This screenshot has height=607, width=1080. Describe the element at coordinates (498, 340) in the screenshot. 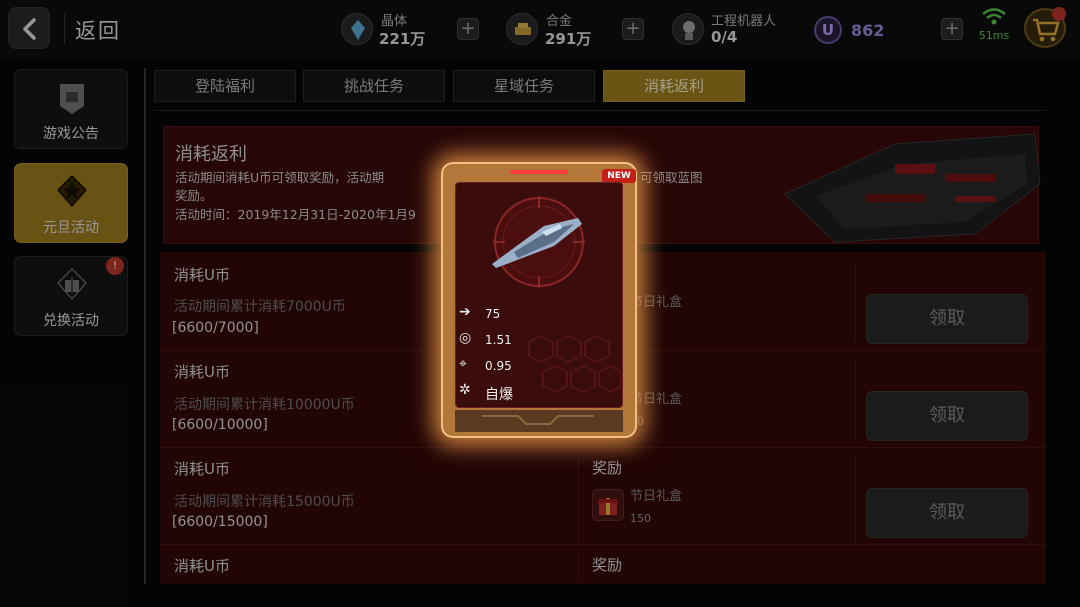

I see `stat-radar-value: 1.51` at that location.